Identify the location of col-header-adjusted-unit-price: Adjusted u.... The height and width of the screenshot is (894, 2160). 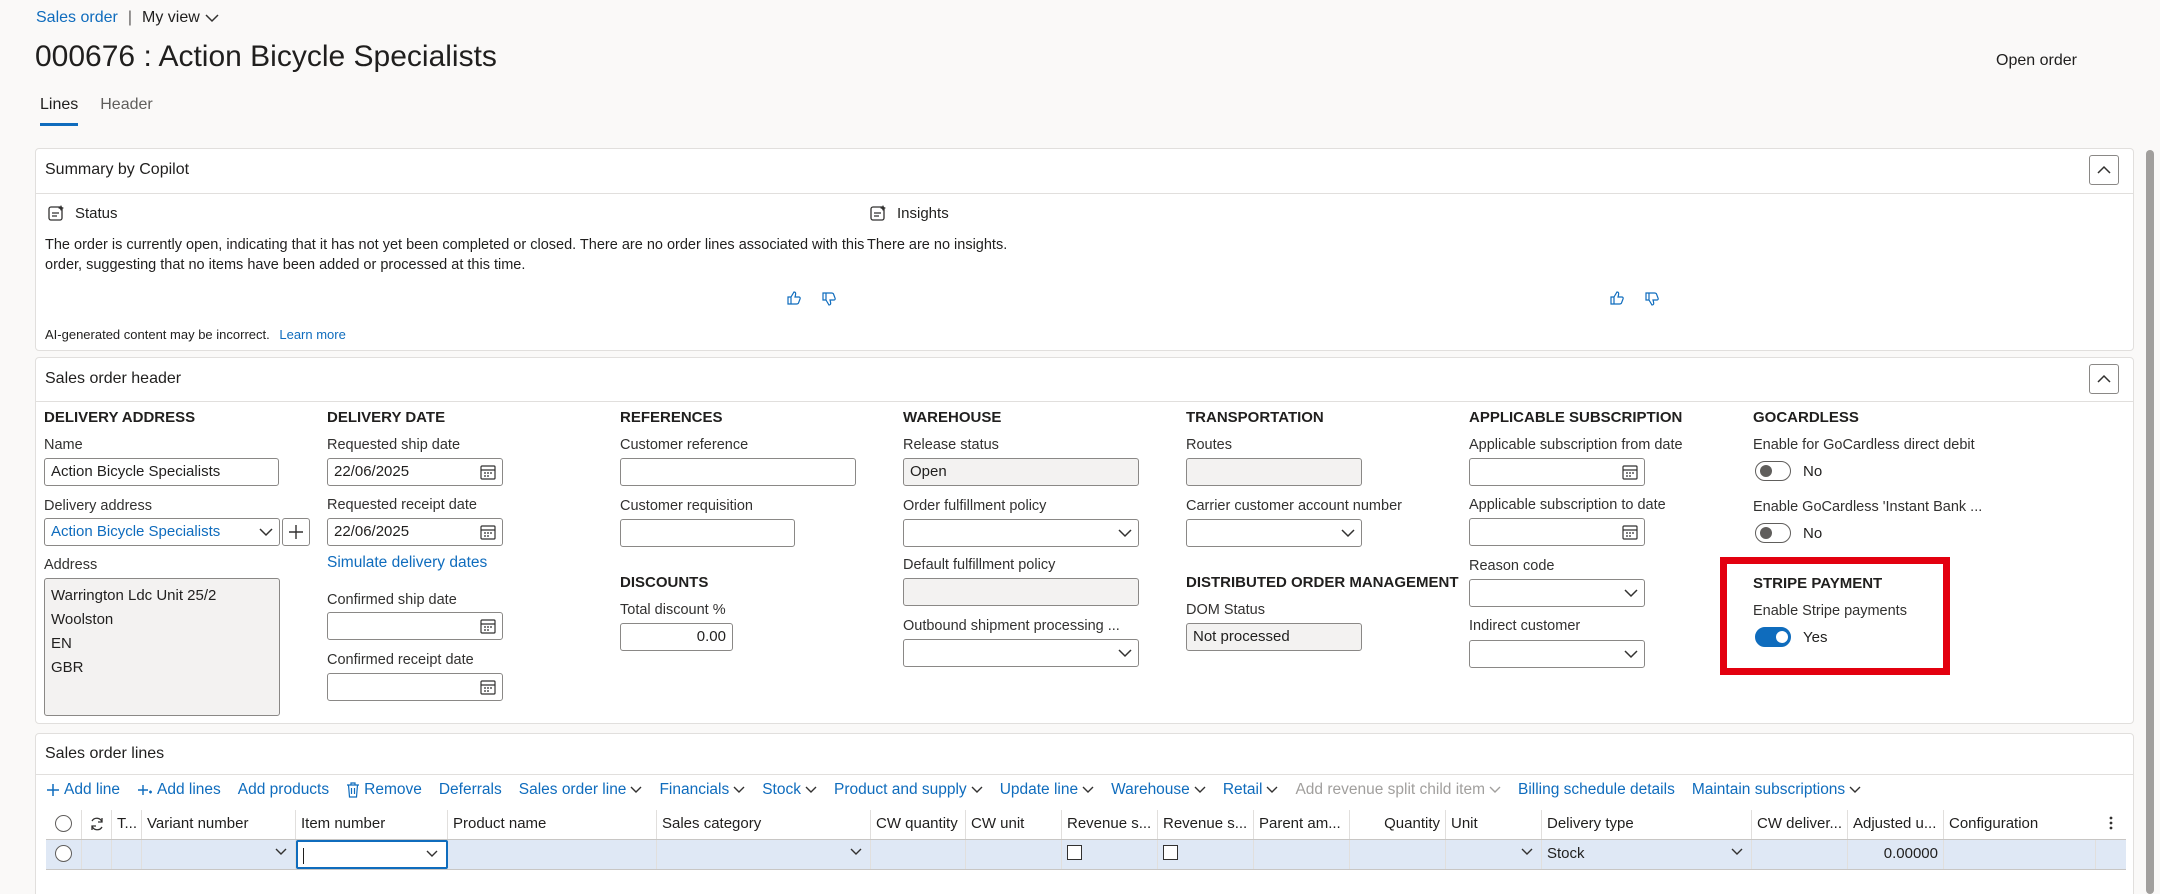
(1896, 824).